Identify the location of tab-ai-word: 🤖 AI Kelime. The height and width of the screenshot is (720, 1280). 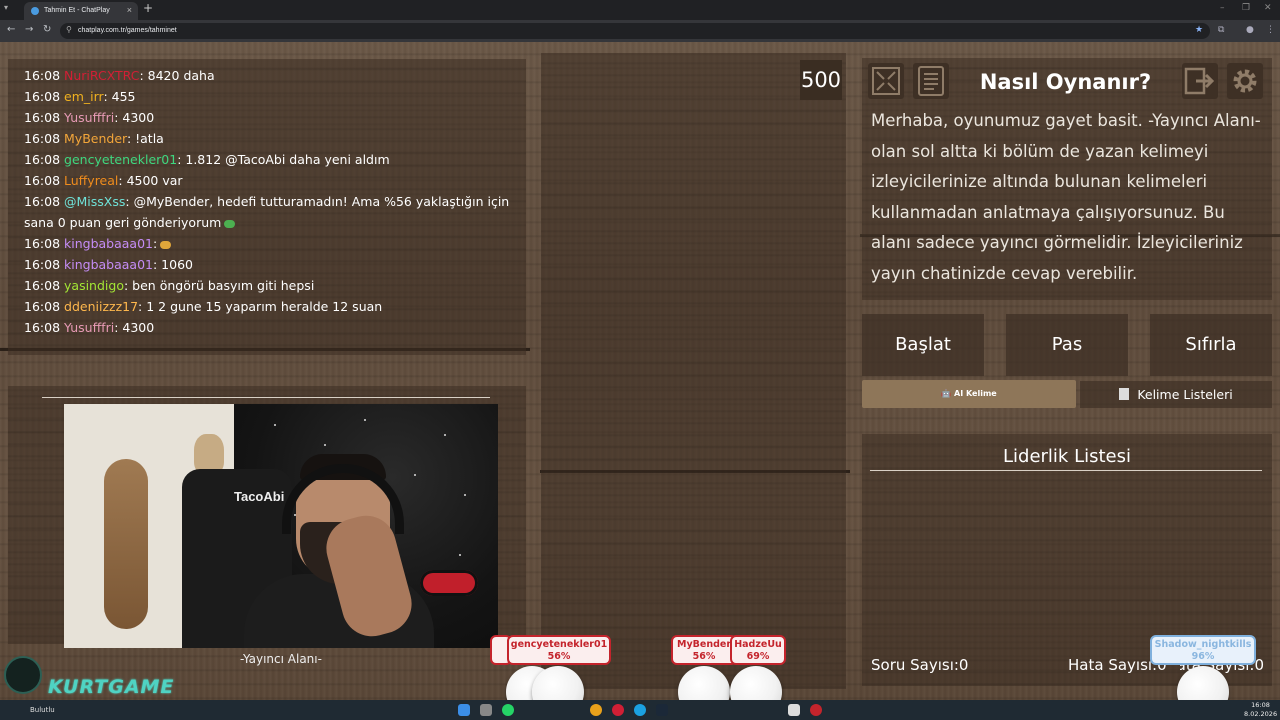
(969, 394).